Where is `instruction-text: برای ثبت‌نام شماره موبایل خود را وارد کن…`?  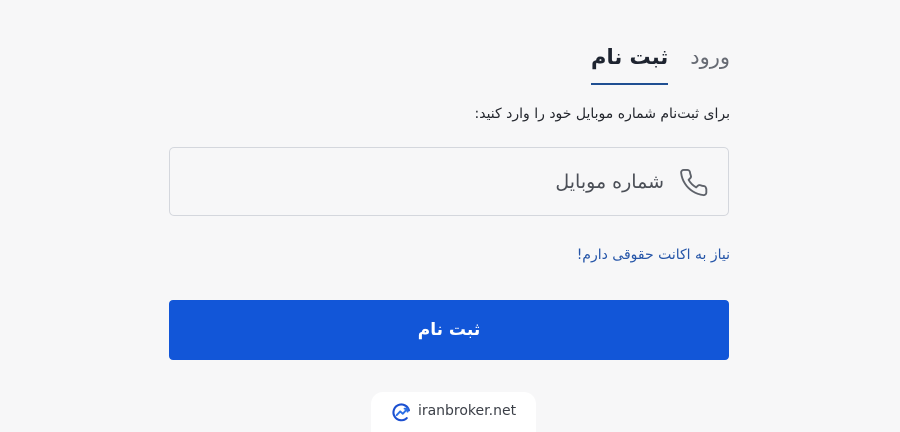 instruction-text: برای ثبت‌نام شماره موبایل خود را وارد کن… is located at coordinates (602, 114).